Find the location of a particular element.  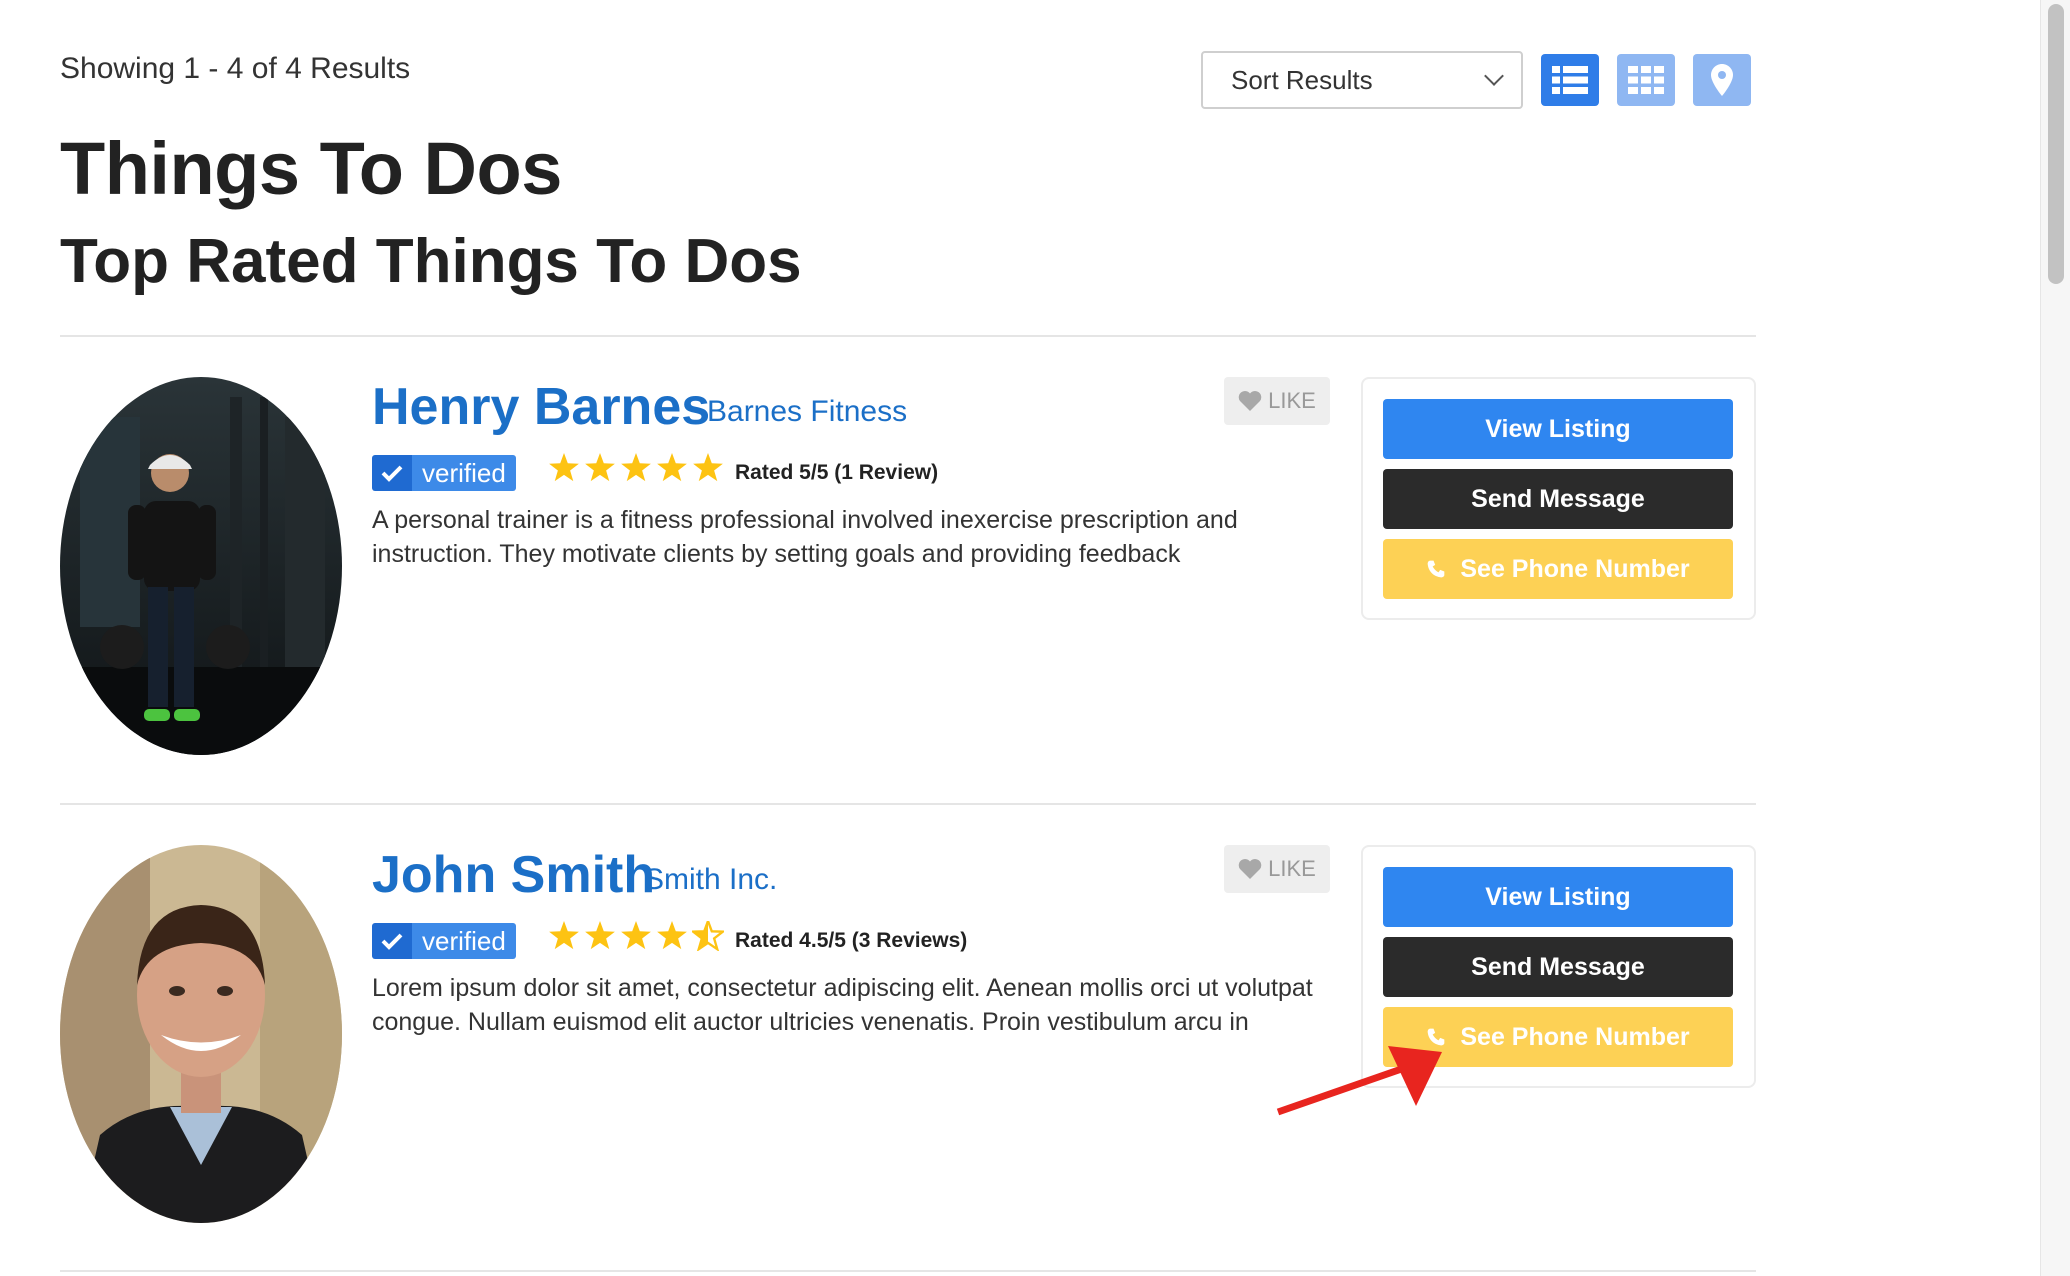

see-phone-number-button: See Phone Number is located at coordinates (1558, 569).